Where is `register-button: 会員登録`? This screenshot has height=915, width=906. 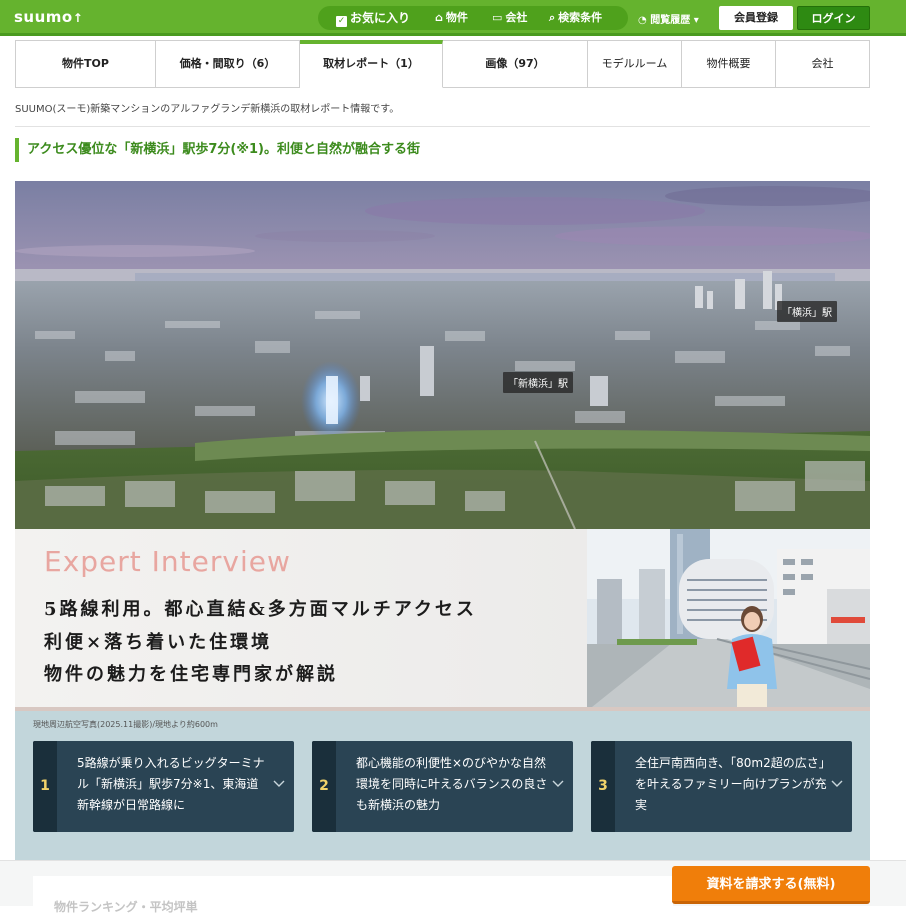
register-button: 会員登録 is located at coordinates (756, 18).